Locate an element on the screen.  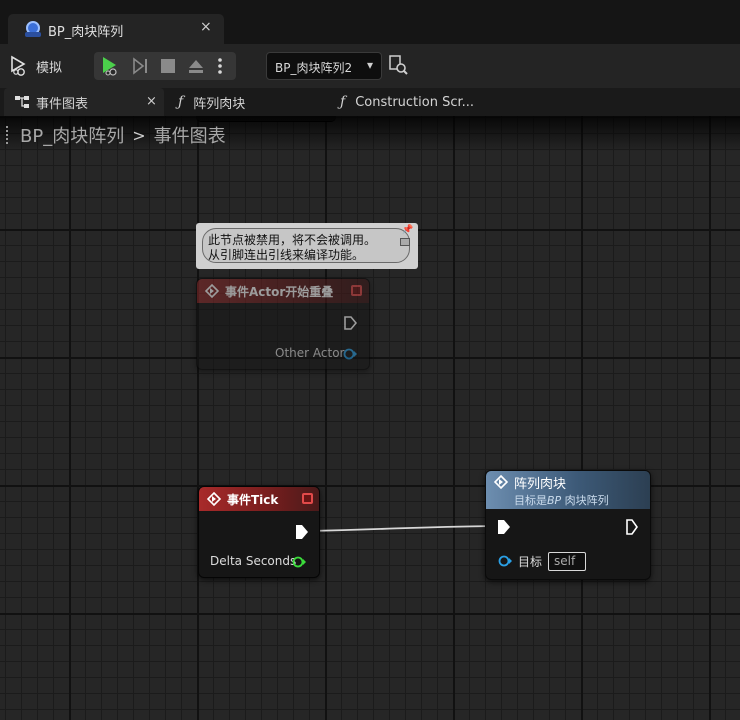
other-actor-pin-label: Other Actor is located at coordinates (310, 353).